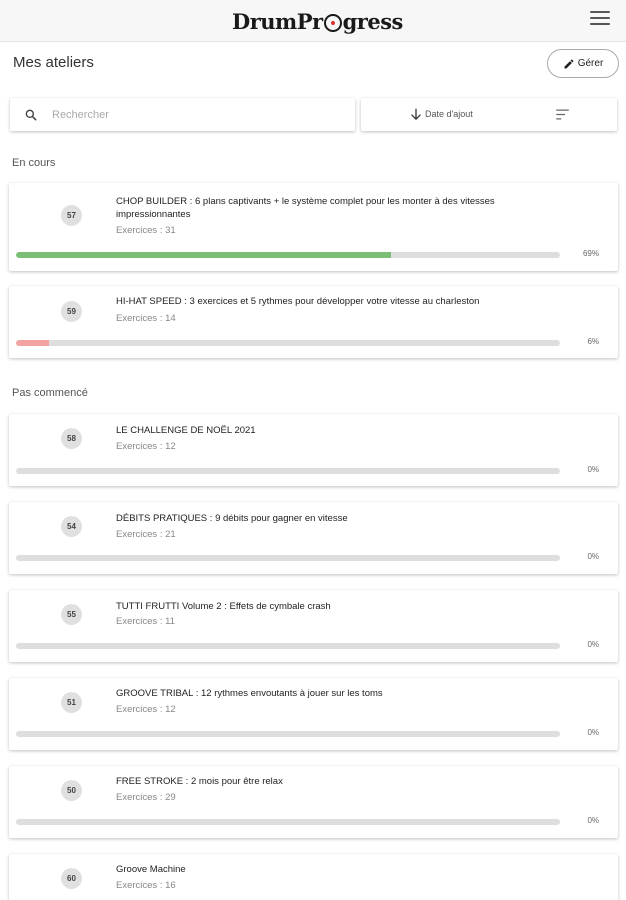 The width and height of the screenshot is (626, 900). I want to click on arrow-down-icon, so click(416, 114).